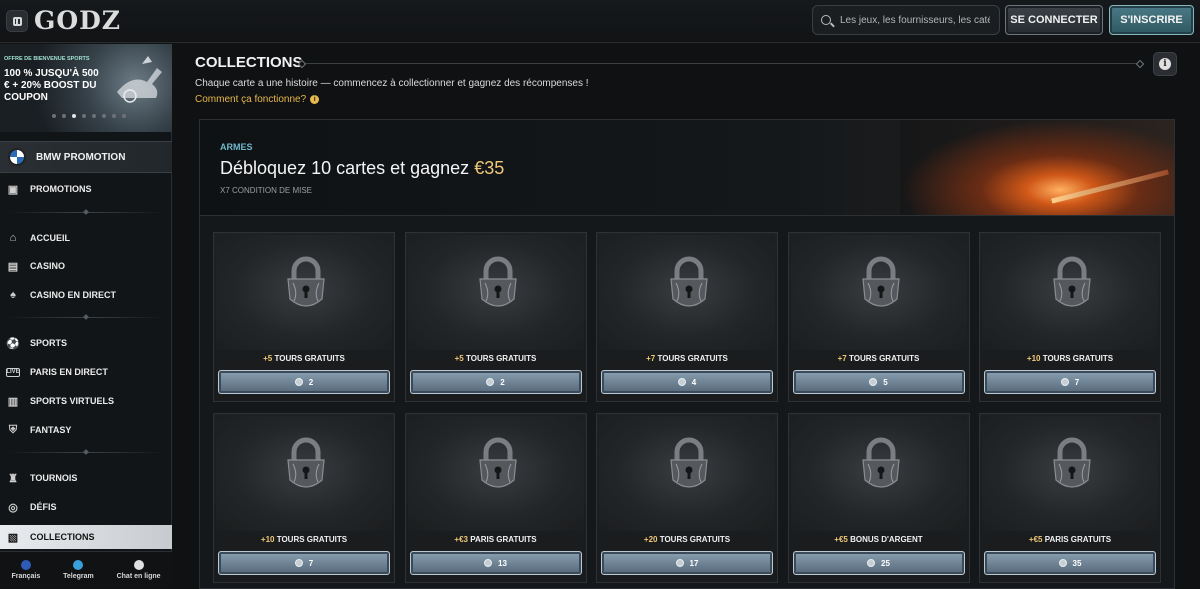  What do you see at coordinates (86, 401) in the screenshot?
I see `sidebar-item-sports-virtuels: ▥ SPORTS VIRTUELS` at bounding box center [86, 401].